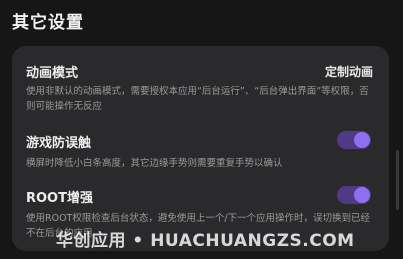 The height and width of the screenshot is (259, 403). I want to click on setting-title: 游戏防误触, so click(59, 143).